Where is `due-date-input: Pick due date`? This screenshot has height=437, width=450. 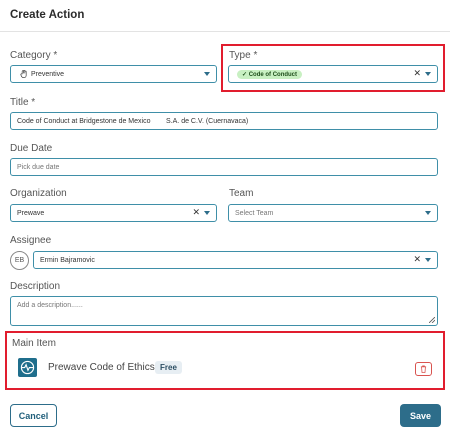 due-date-input: Pick due date is located at coordinates (224, 167).